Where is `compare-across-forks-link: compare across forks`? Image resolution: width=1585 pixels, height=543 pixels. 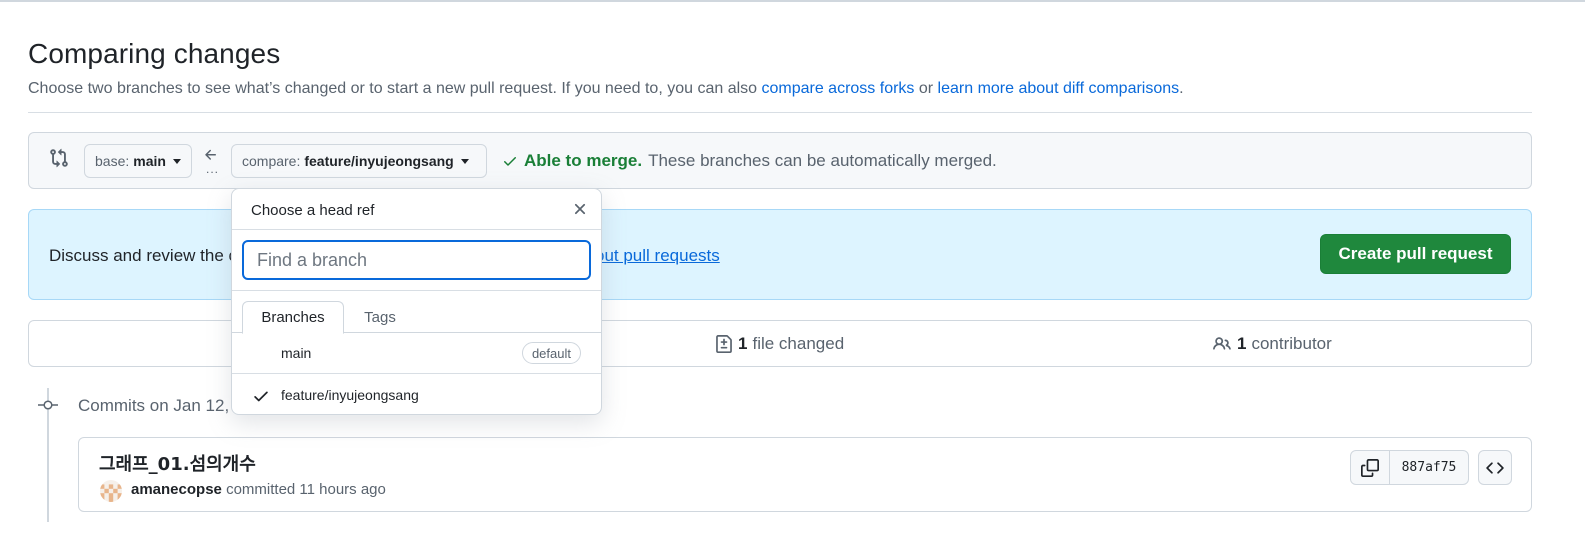
compare-across-forks-link: compare across forks is located at coordinates (837, 88).